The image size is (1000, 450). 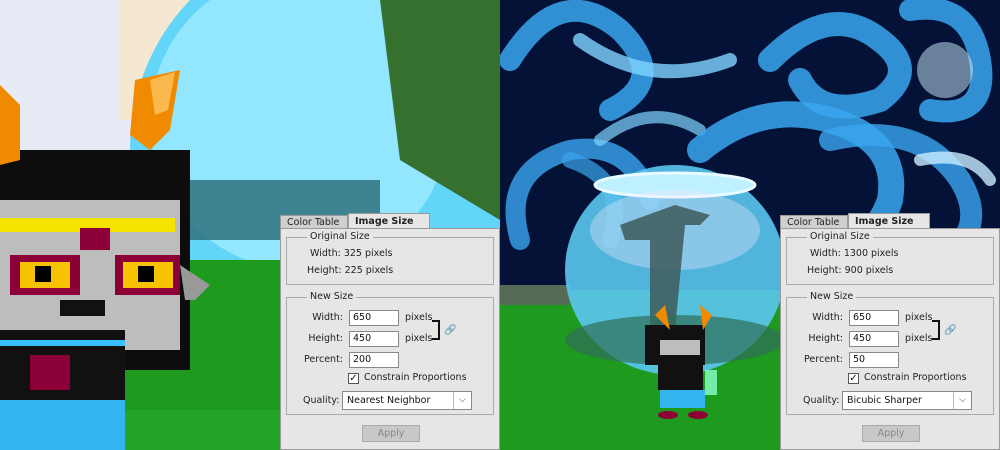 I want to click on quality-value: Bicubic Sharper, so click(x=884, y=400).